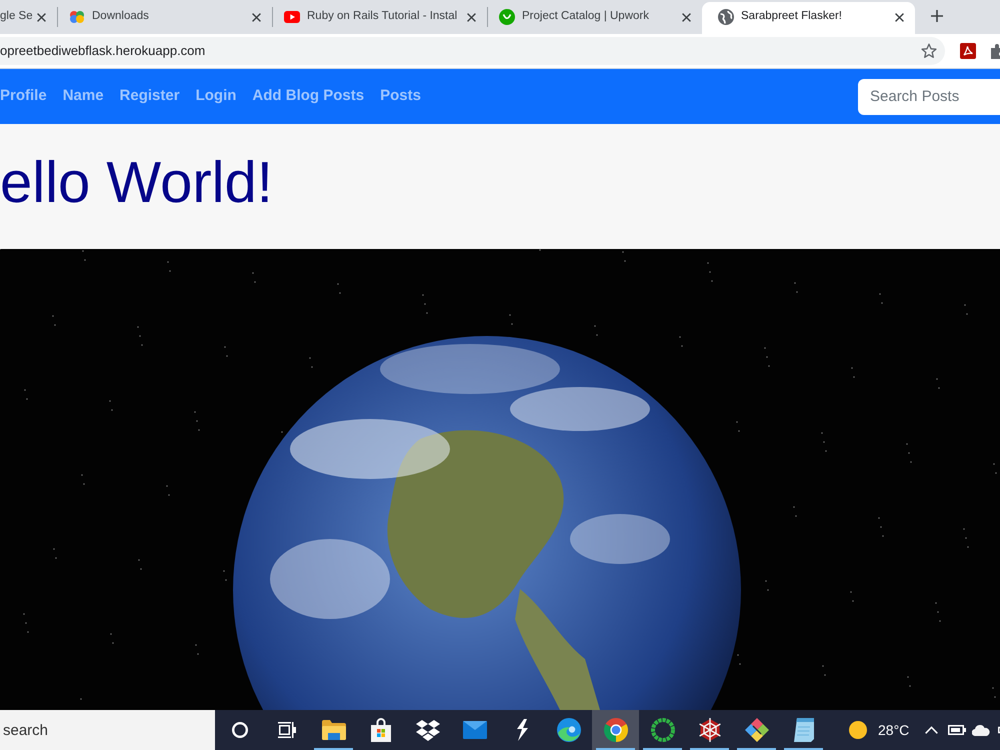 The image size is (1000, 750). What do you see at coordinates (929, 51) in the screenshot?
I see `star-icon` at bounding box center [929, 51].